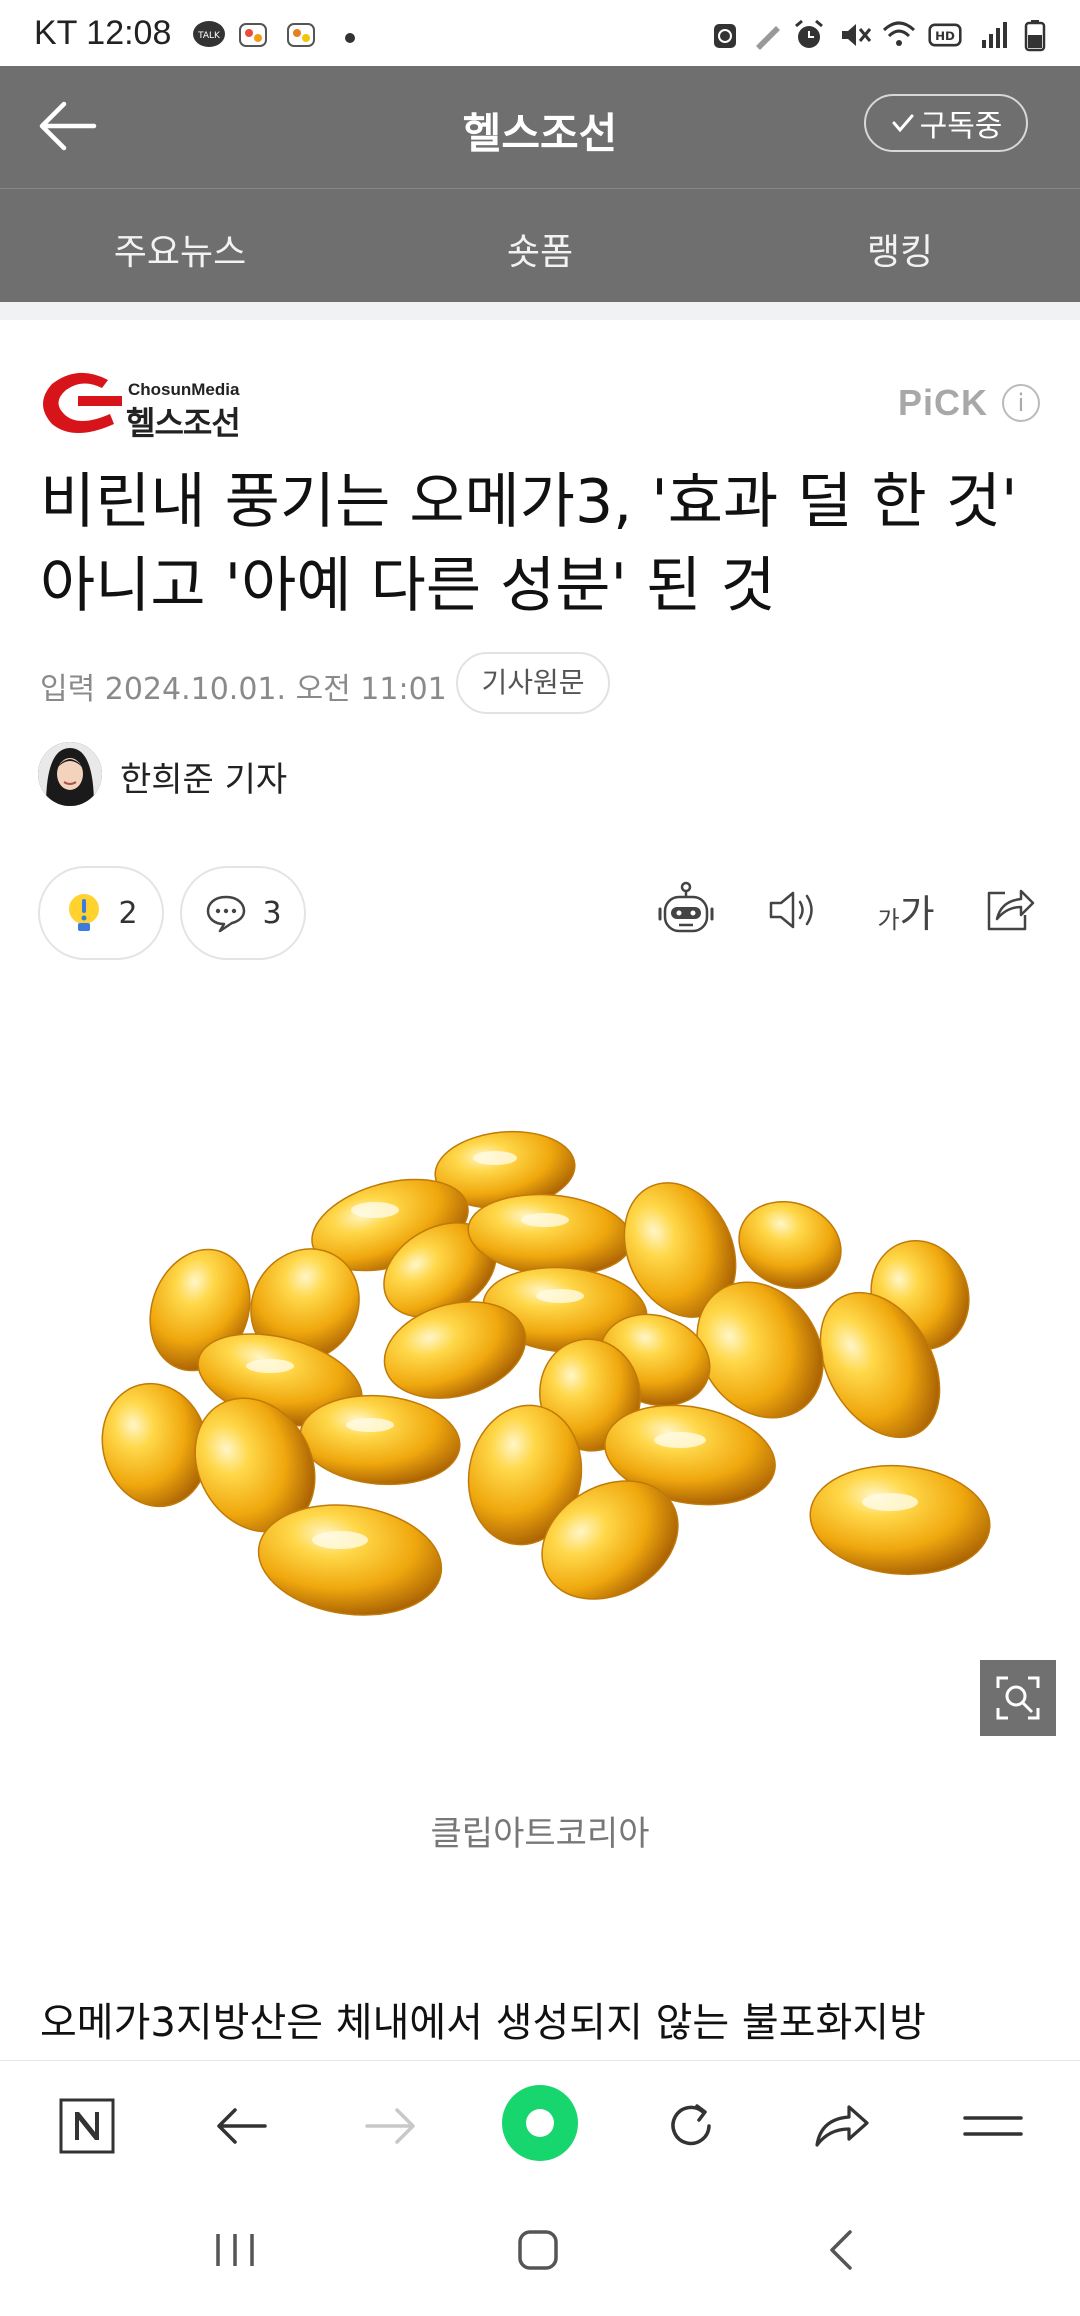  I want to click on read-aloud-button, so click(794, 910).